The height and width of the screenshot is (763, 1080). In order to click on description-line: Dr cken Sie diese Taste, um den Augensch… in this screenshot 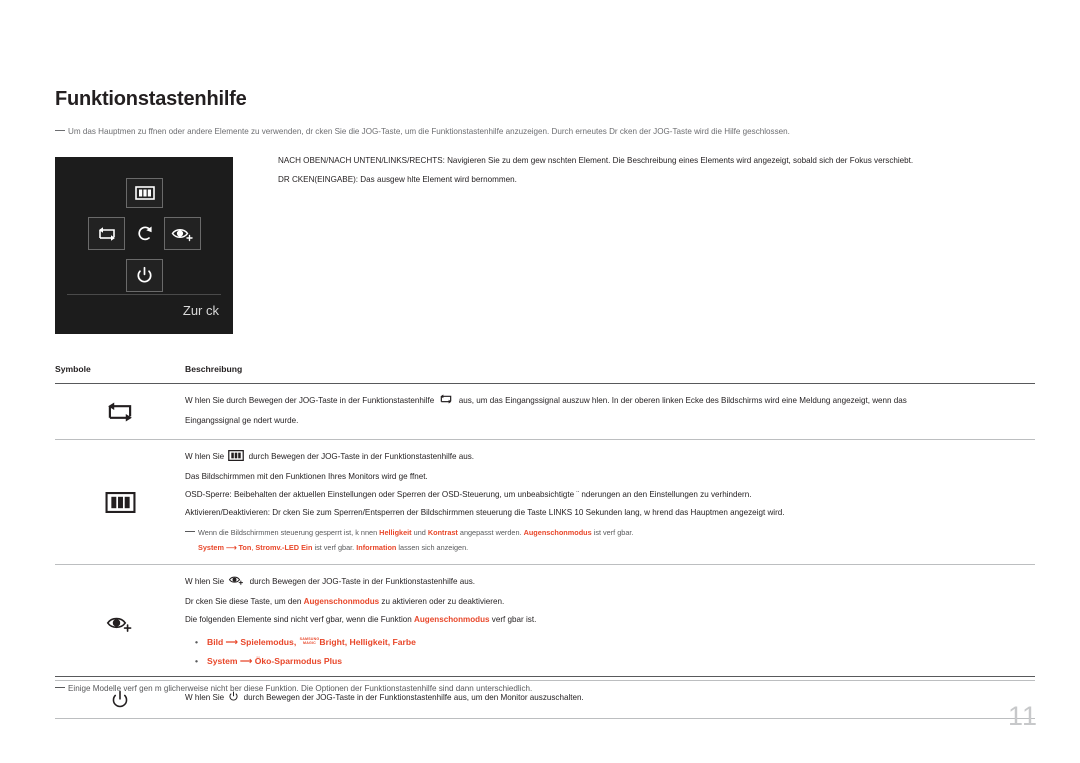, I will do `click(610, 602)`.